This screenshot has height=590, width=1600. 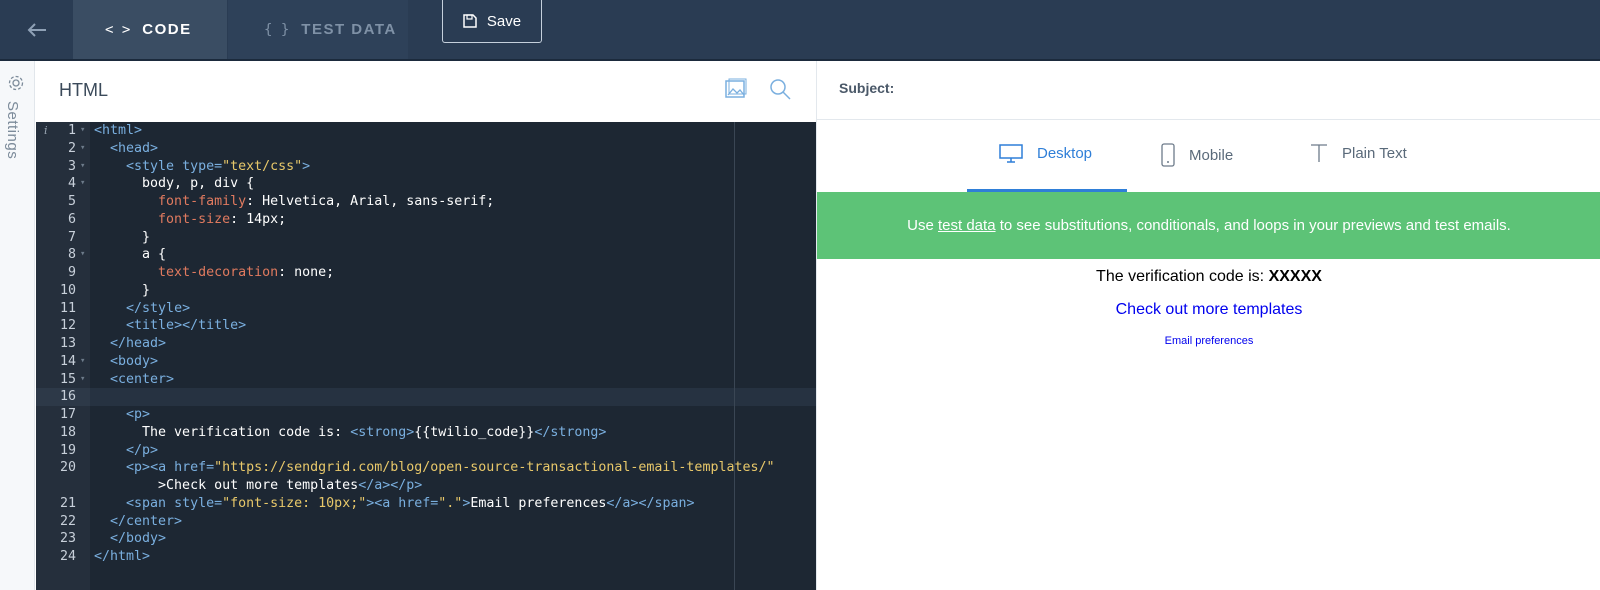 I want to click on line-number: 16, so click(x=67, y=397).